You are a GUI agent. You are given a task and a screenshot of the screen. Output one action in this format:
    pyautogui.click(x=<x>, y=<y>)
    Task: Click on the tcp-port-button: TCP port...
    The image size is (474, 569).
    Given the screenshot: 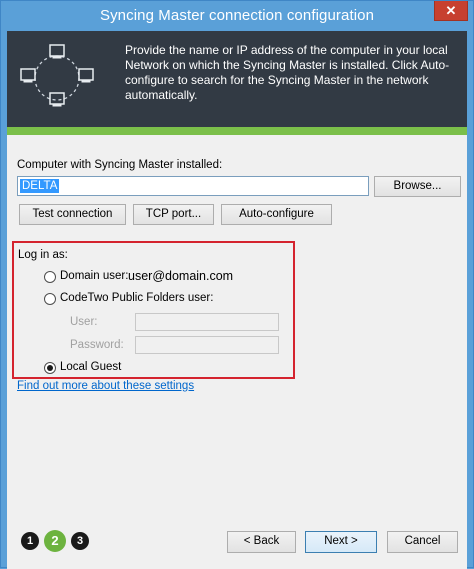 What is the action you would take?
    pyautogui.click(x=173, y=214)
    